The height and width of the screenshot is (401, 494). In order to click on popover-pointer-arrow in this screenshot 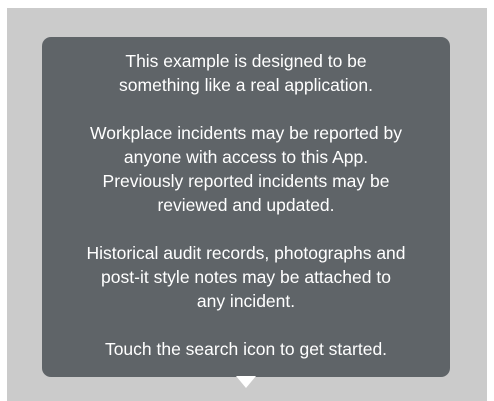, I will do `click(246, 382)`.